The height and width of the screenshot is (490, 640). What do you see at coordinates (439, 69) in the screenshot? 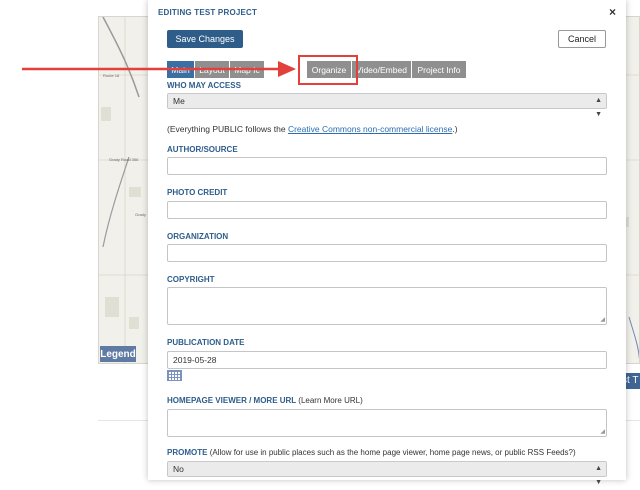
I see `tab-project-info: Project Info` at bounding box center [439, 69].